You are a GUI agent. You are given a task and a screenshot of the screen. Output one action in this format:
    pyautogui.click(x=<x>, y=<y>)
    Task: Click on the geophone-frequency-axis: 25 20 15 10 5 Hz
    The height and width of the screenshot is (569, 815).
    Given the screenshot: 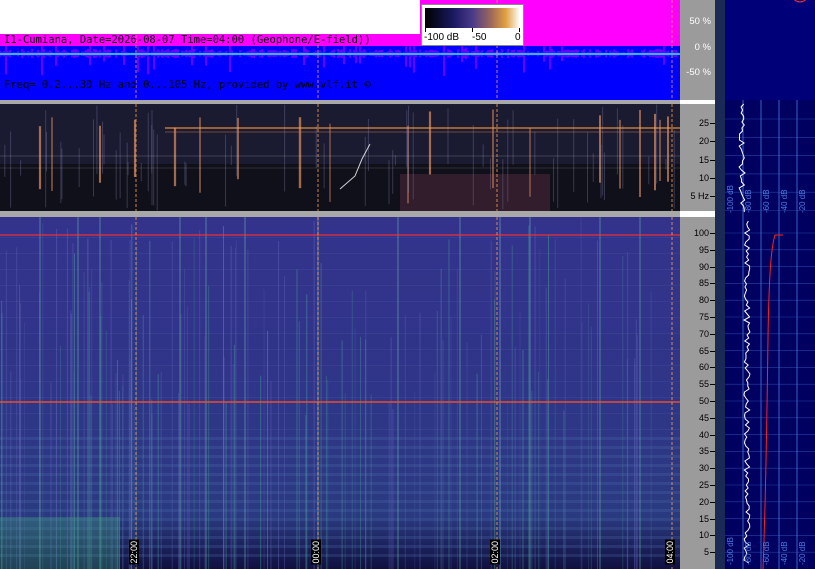 What is the action you would take?
    pyautogui.click(x=697, y=157)
    